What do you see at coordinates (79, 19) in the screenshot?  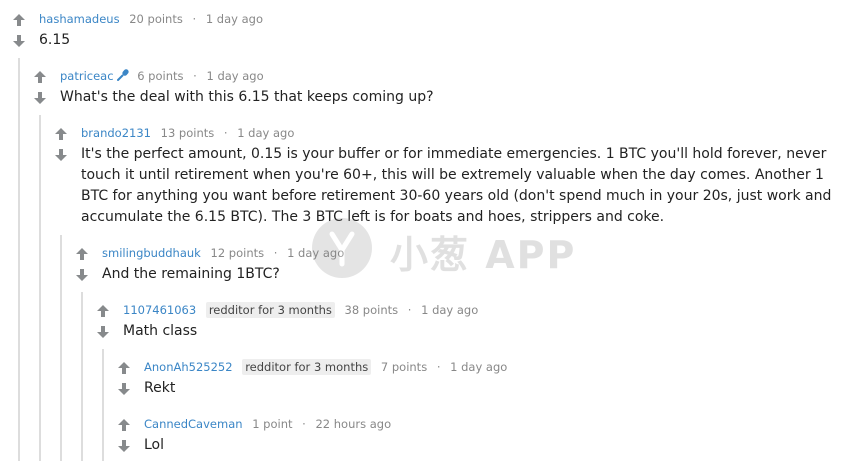 I see `author-link: hashamadeus` at bounding box center [79, 19].